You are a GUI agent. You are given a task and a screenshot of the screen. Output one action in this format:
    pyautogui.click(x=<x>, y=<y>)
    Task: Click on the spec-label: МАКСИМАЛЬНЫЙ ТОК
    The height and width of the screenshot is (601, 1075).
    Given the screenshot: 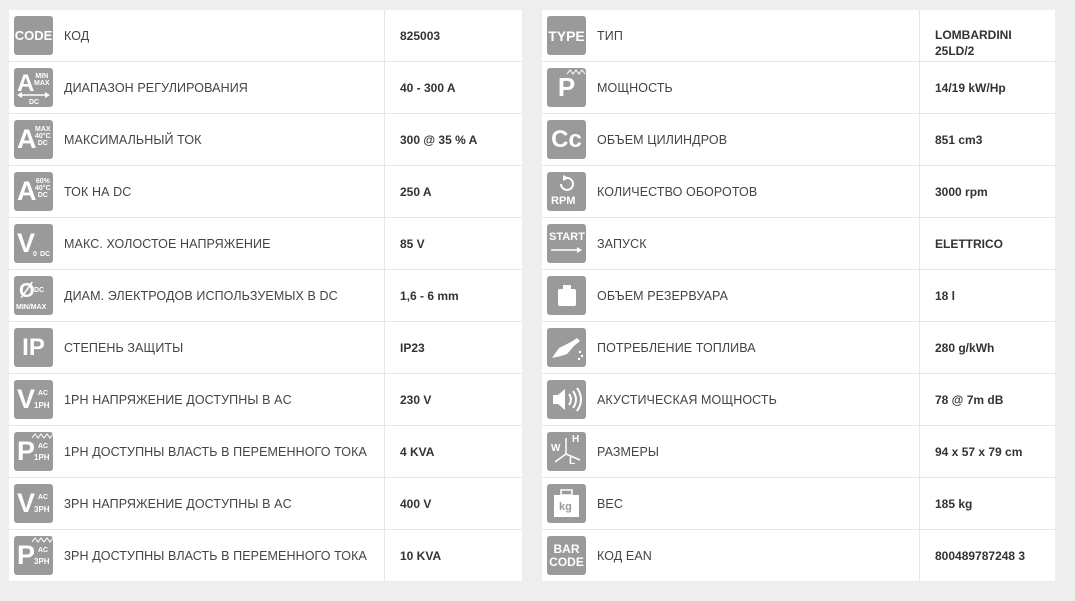 What is the action you would take?
    pyautogui.click(x=223, y=139)
    